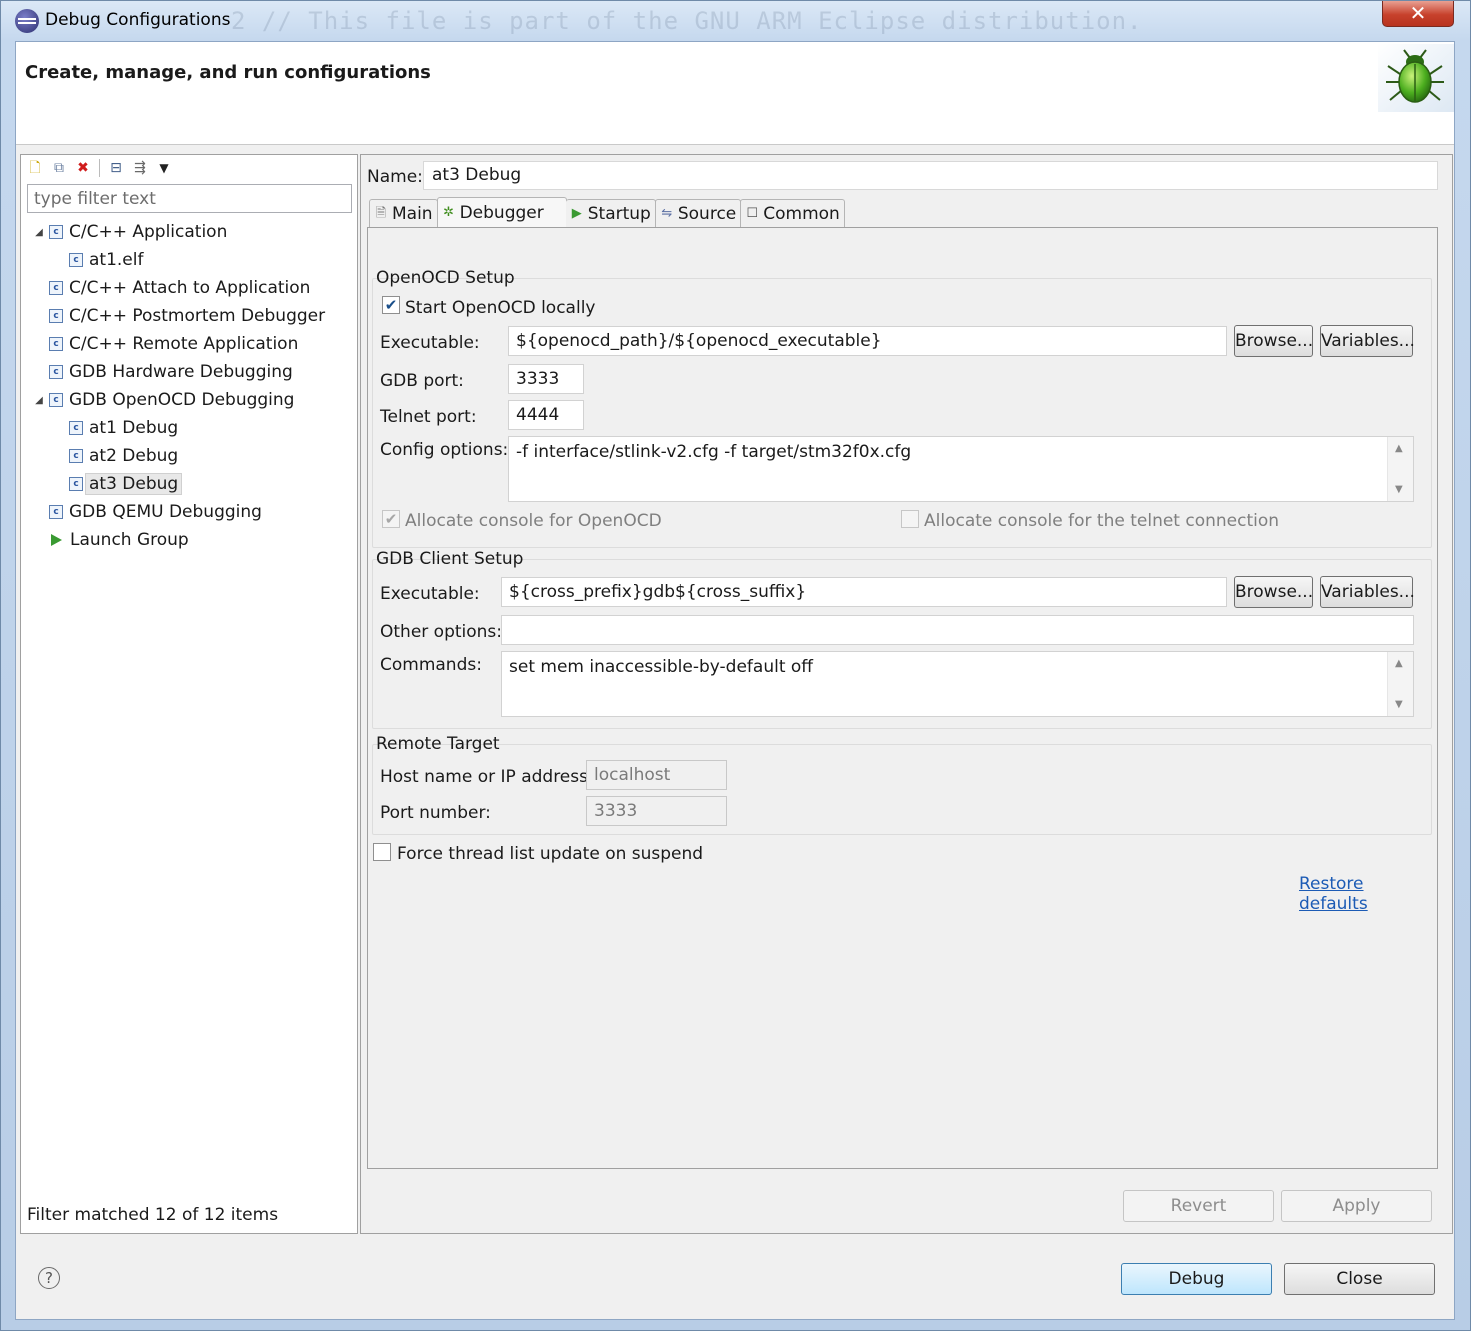 The height and width of the screenshot is (1331, 1471). I want to click on revert-button: Revert, so click(1198, 1206).